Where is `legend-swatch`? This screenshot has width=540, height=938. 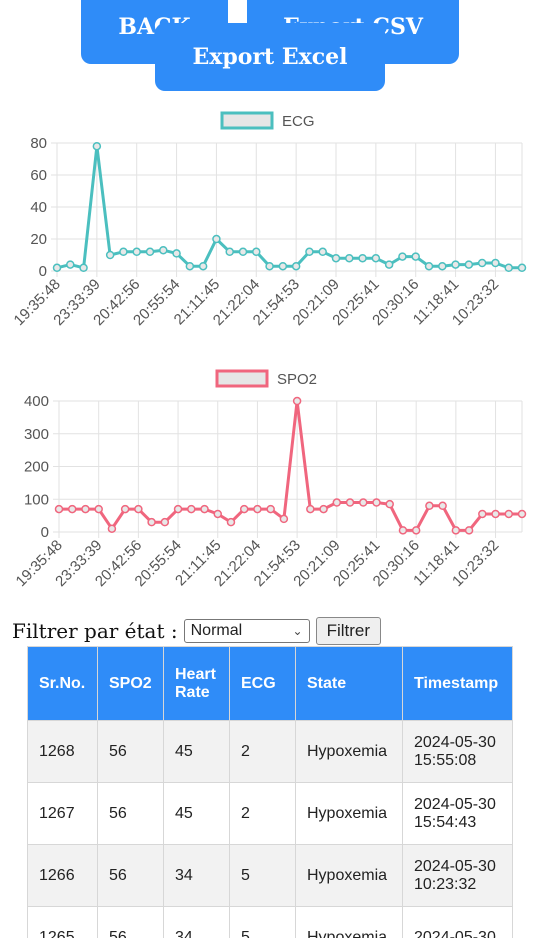
legend-swatch is located at coordinates (242, 378).